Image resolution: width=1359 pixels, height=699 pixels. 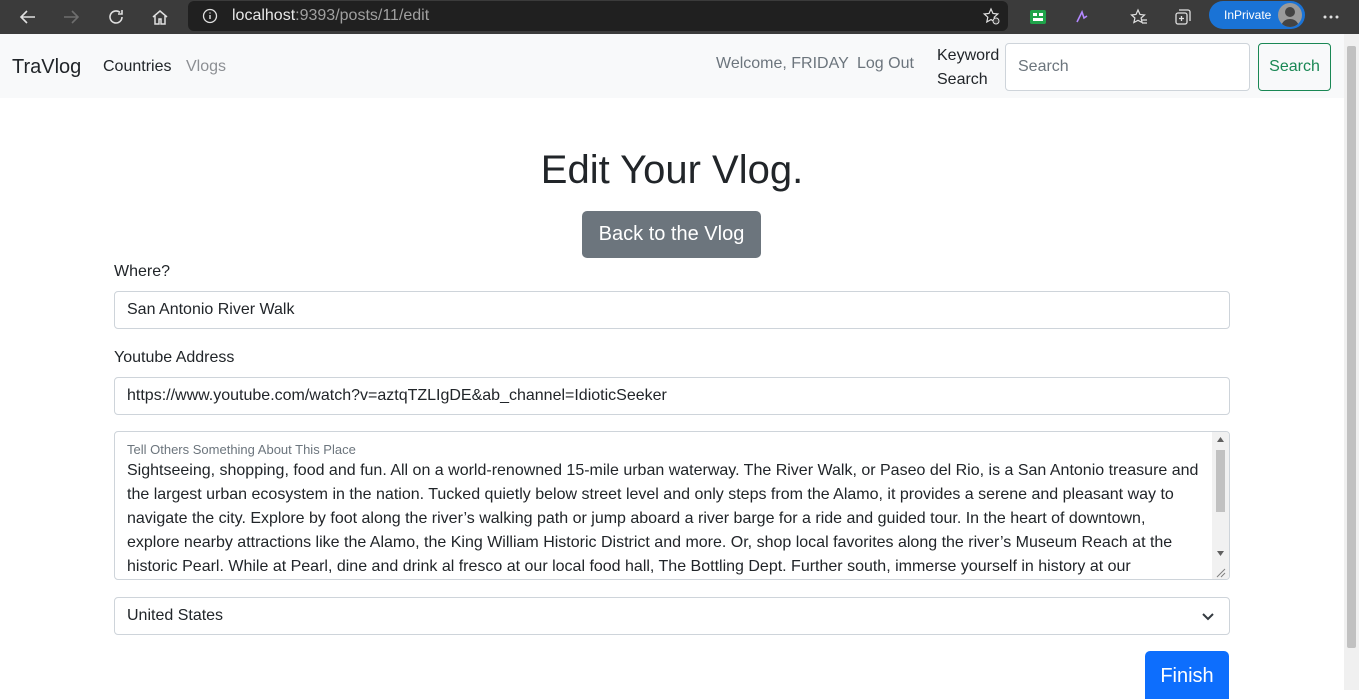 I want to click on forward-arrow-icon, so click(x=71, y=17).